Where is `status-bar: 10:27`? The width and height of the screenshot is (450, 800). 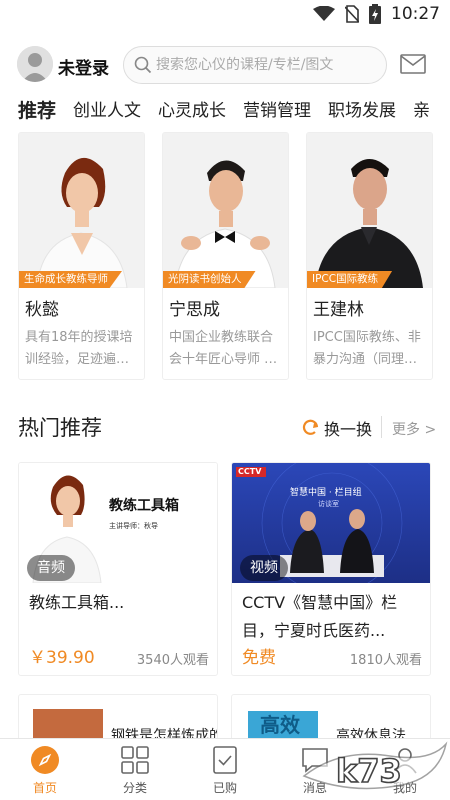
status-bar: 10:27 is located at coordinates (225, 16).